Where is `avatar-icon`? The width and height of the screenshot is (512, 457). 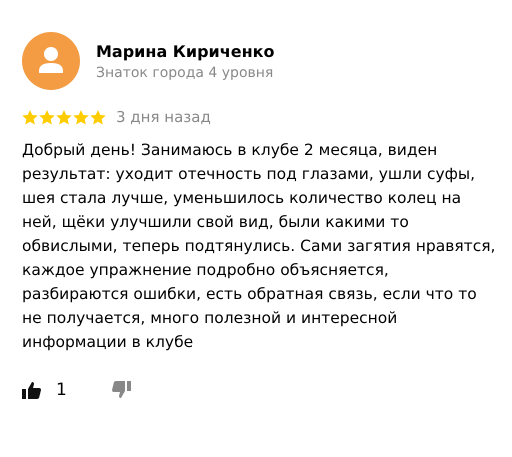 avatar-icon is located at coordinates (51, 61).